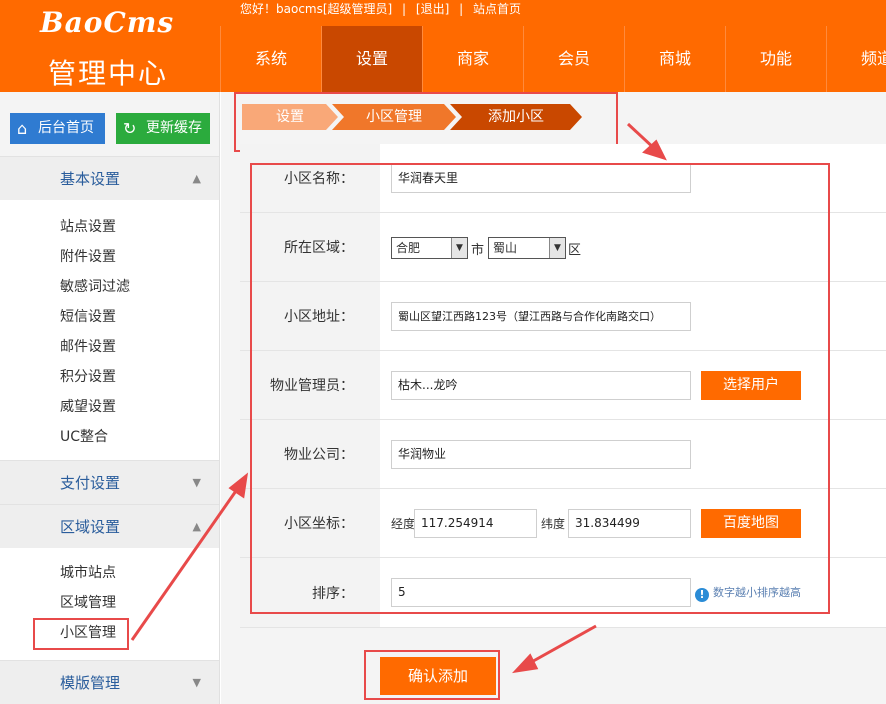  Describe the element at coordinates (90, 483) in the screenshot. I see `group-label: 支付设置` at that location.